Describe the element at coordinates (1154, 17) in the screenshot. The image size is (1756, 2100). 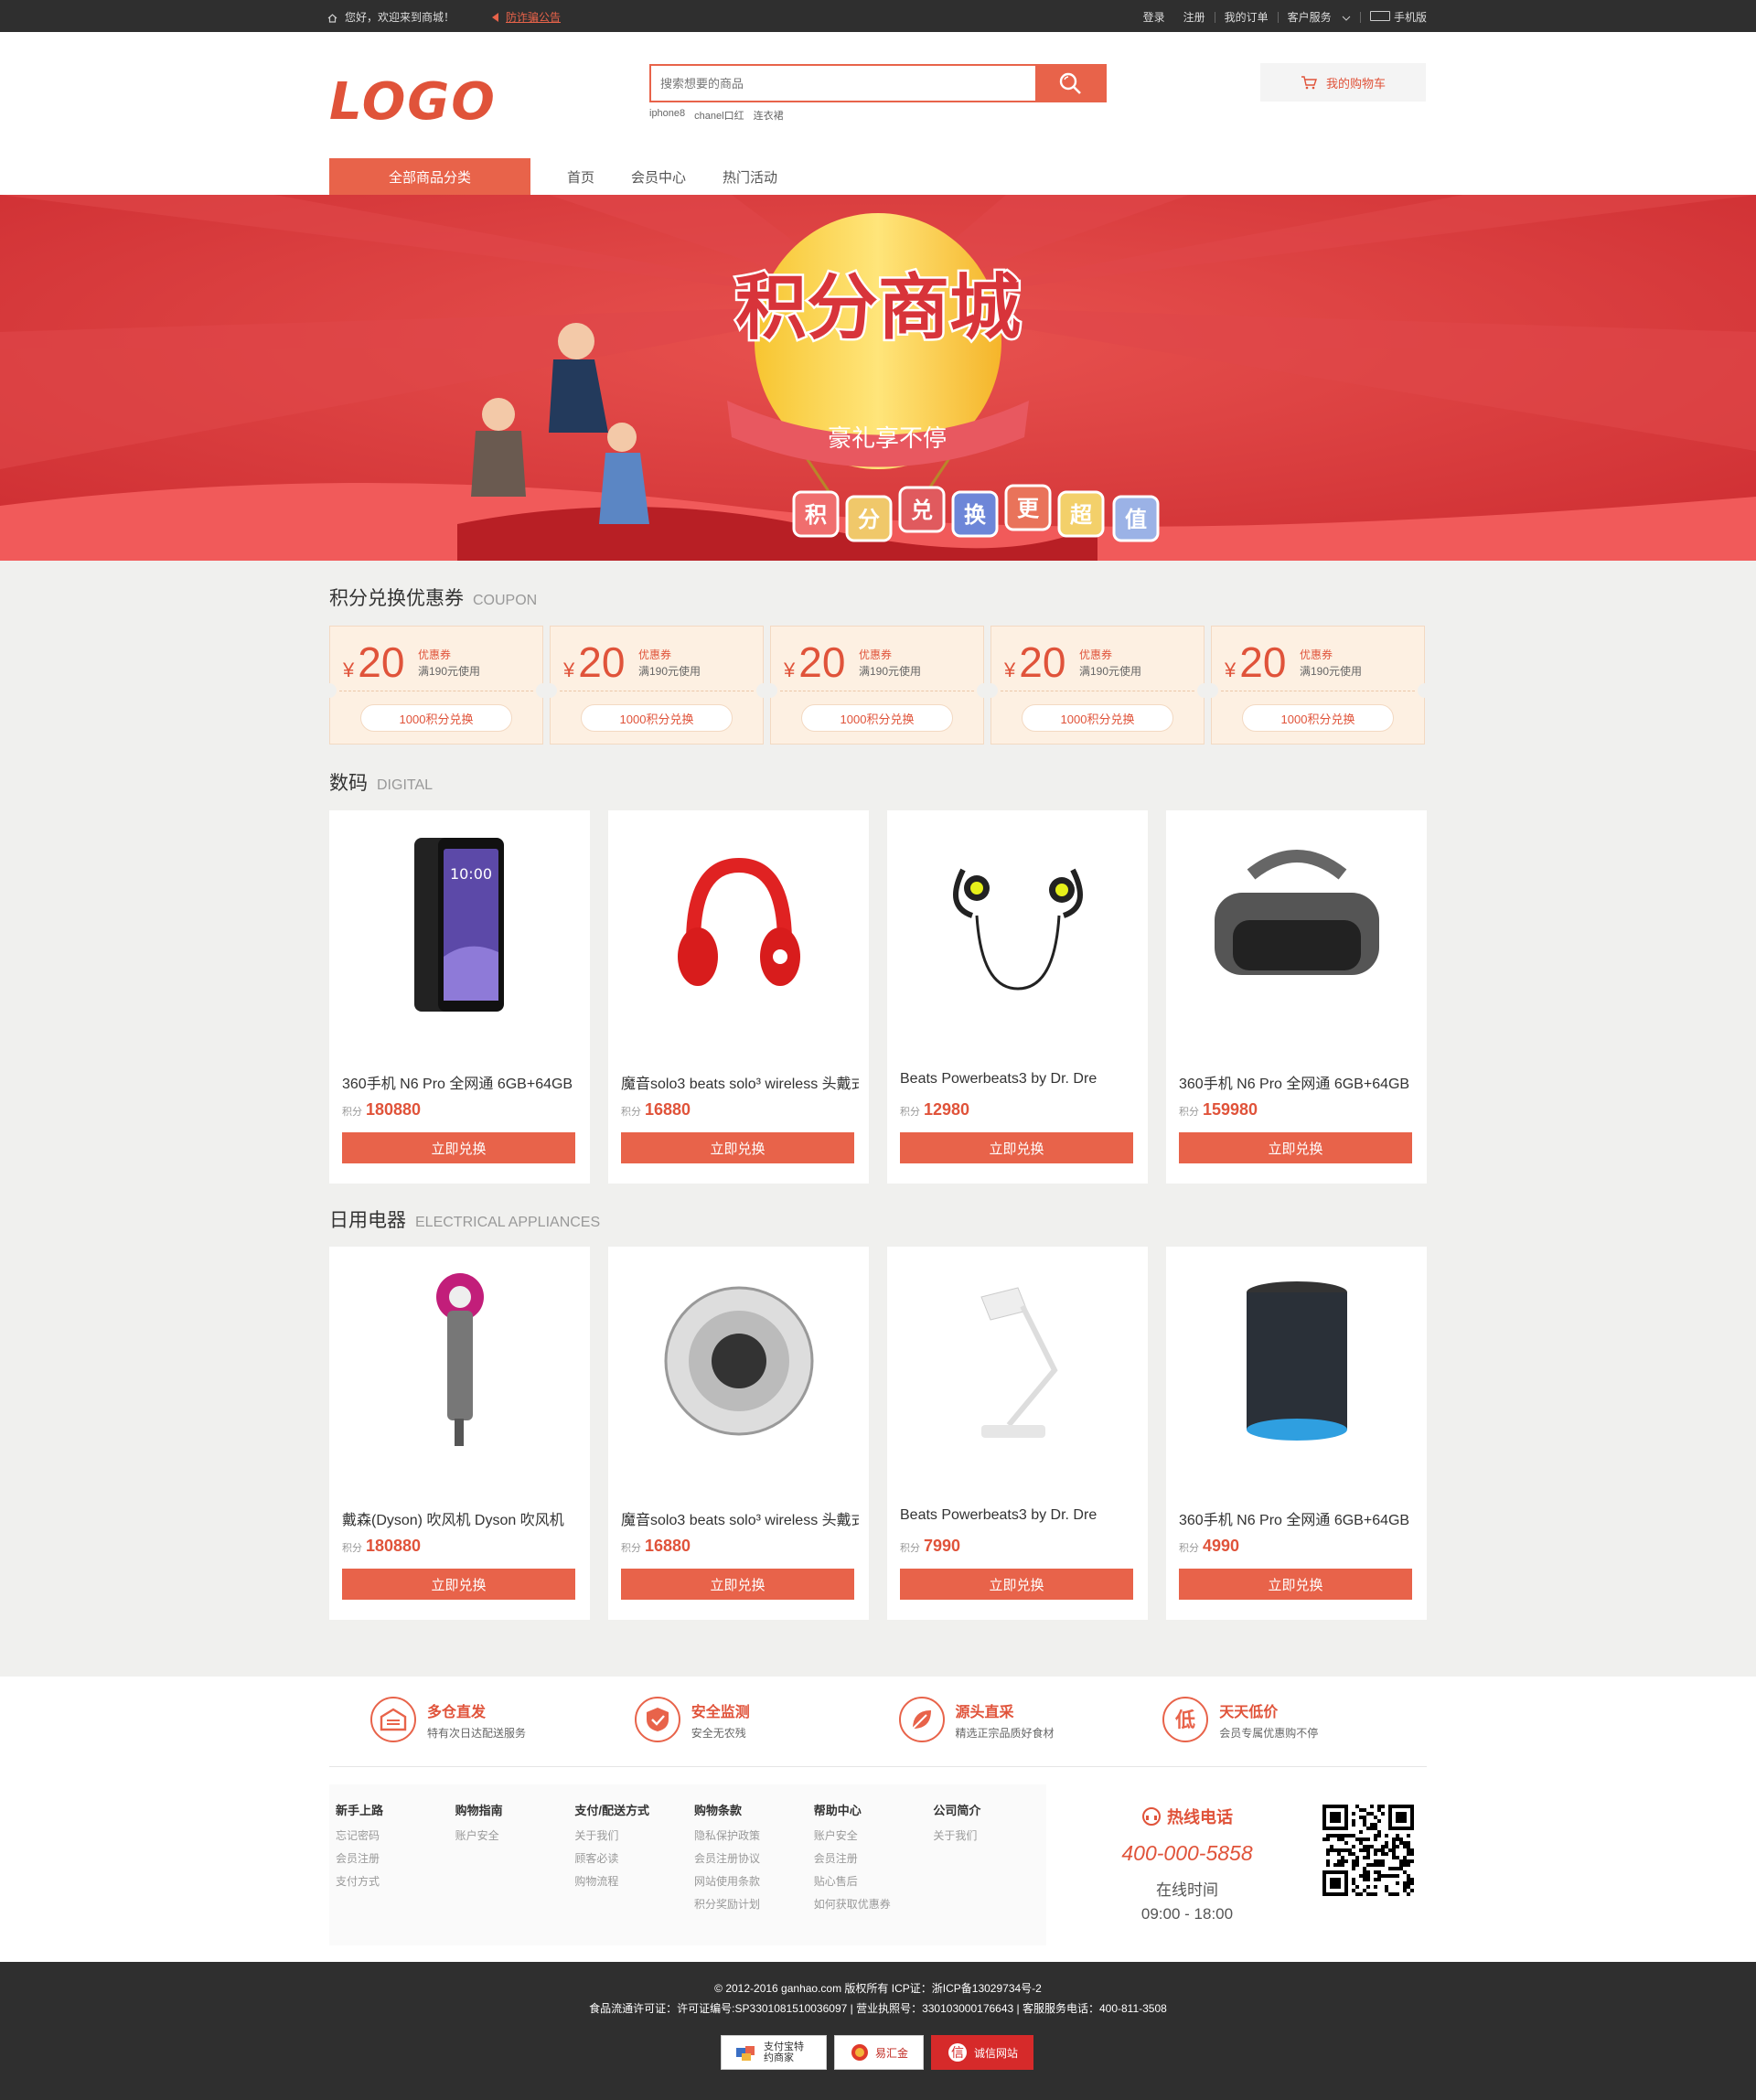
I see `login-link: 登录` at that location.